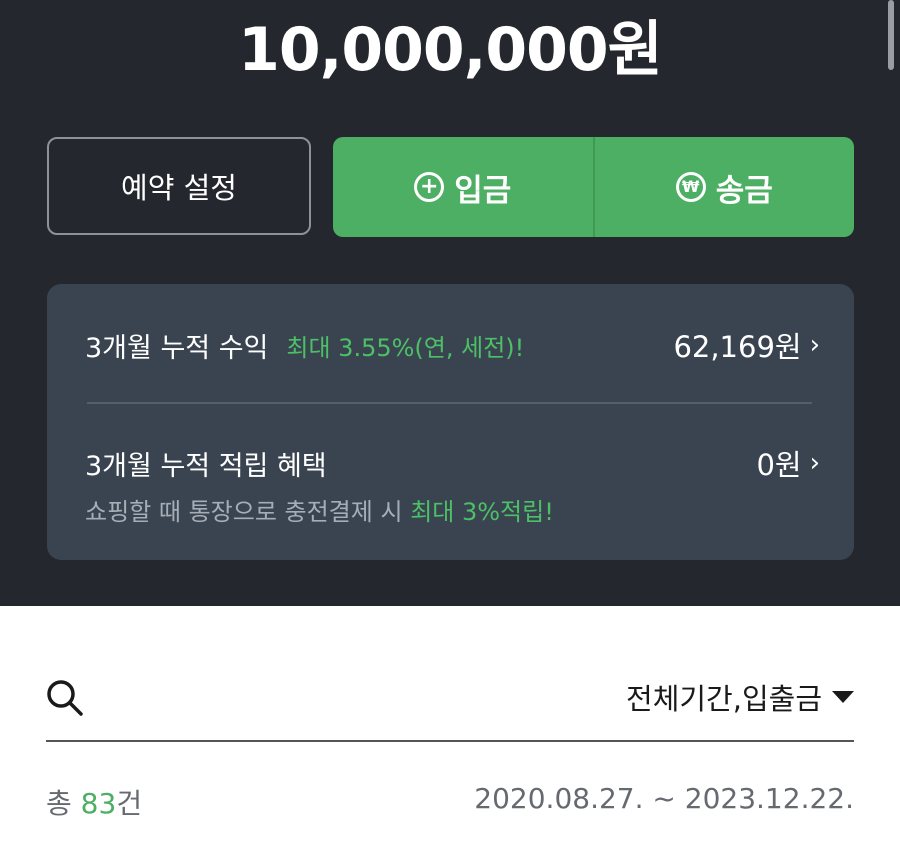 The height and width of the screenshot is (856, 900). Describe the element at coordinates (482, 512) in the screenshot. I see `reward-description-highlight: 최대 3%적립!` at that location.